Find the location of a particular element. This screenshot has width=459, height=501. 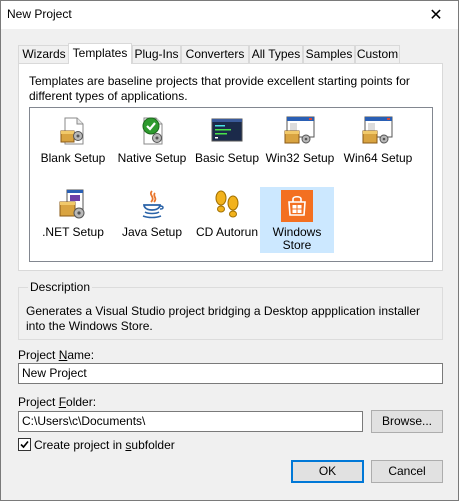

win64-setup-icon is located at coordinates (377, 130).